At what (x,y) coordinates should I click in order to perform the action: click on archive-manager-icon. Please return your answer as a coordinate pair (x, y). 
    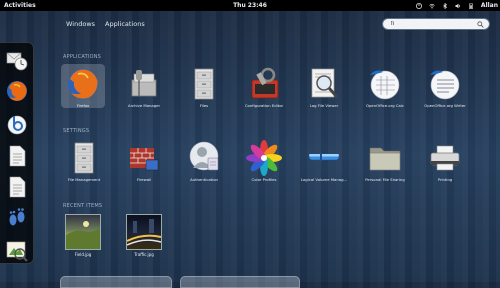
    Looking at the image, I should click on (144, 84).